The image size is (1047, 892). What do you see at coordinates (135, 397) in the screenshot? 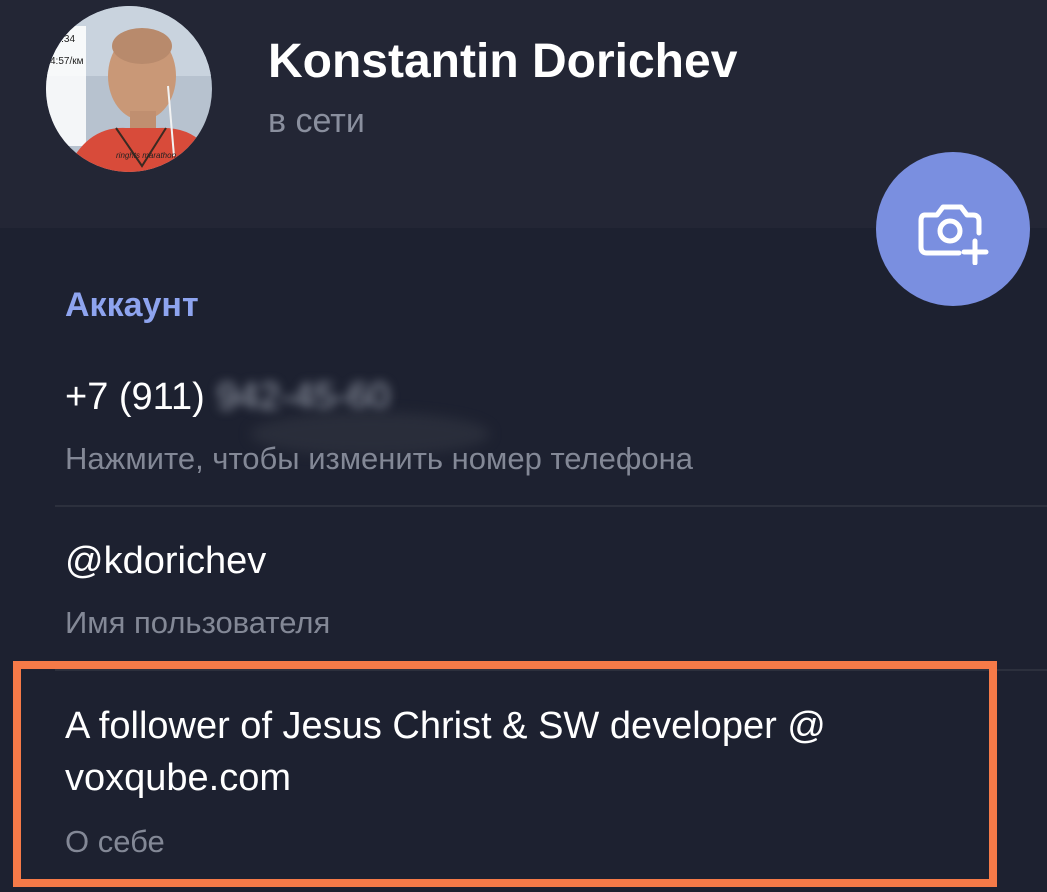
I see `phone-number-prefix: +7 (911)` at bounding box center [135, 397].